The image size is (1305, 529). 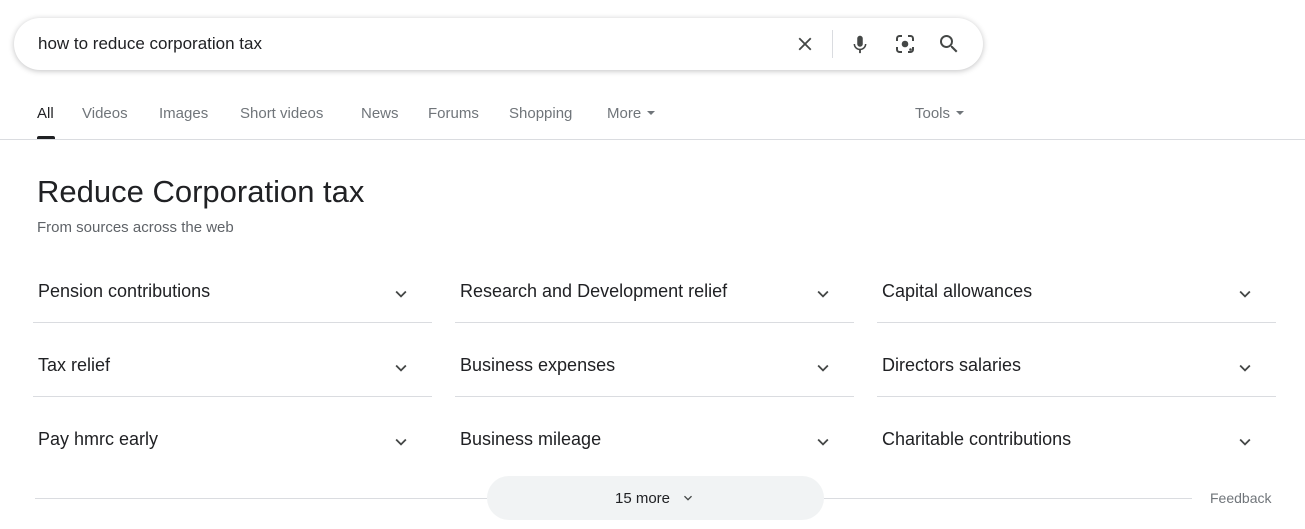 I want to click on close-icon, so click(x=805, y=44).